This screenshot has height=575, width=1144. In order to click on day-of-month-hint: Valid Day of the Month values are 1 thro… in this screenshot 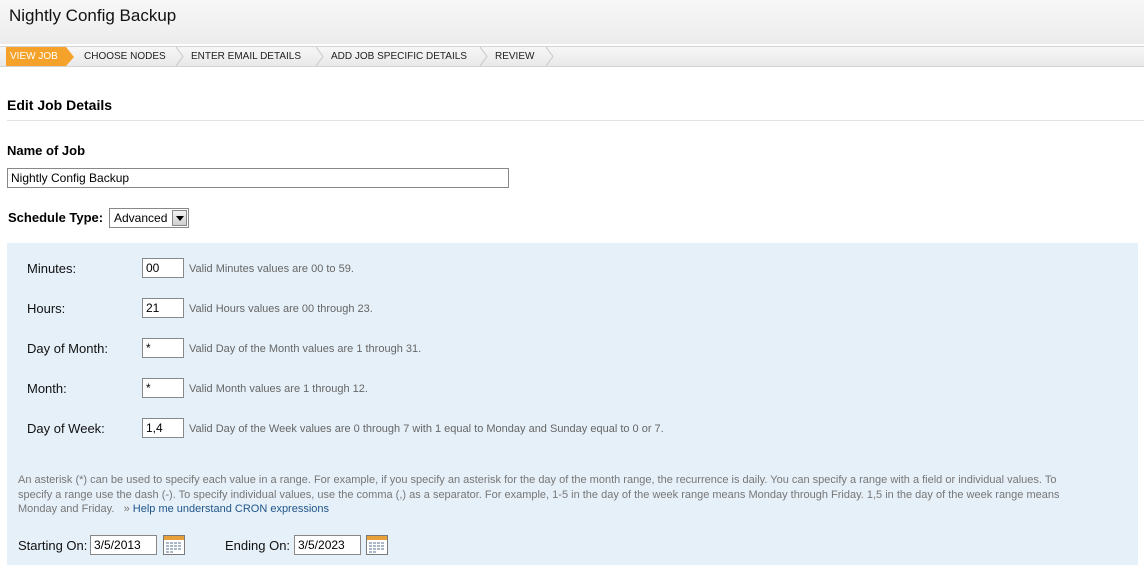, I will do `click(305, 349)`.